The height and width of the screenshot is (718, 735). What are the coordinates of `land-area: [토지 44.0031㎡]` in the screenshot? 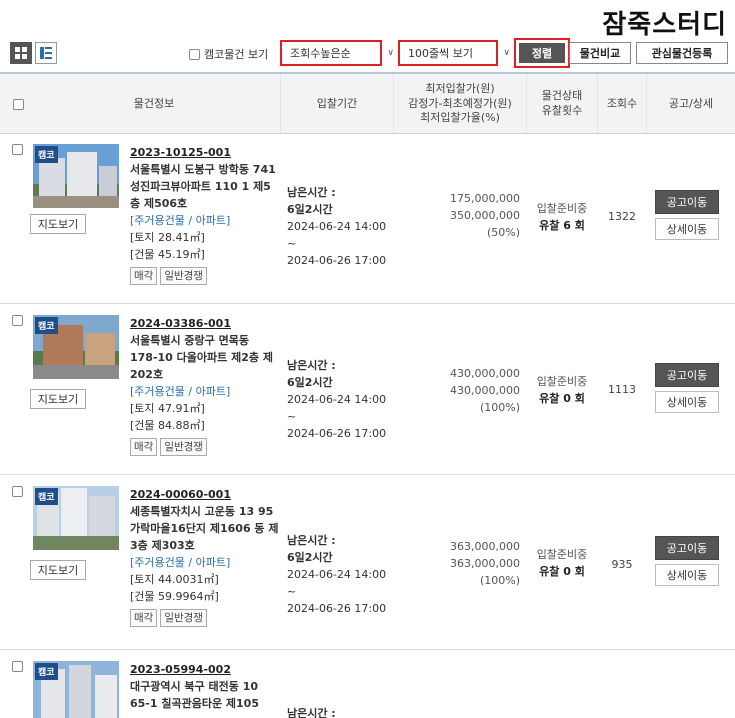 It's located at (174, 579).